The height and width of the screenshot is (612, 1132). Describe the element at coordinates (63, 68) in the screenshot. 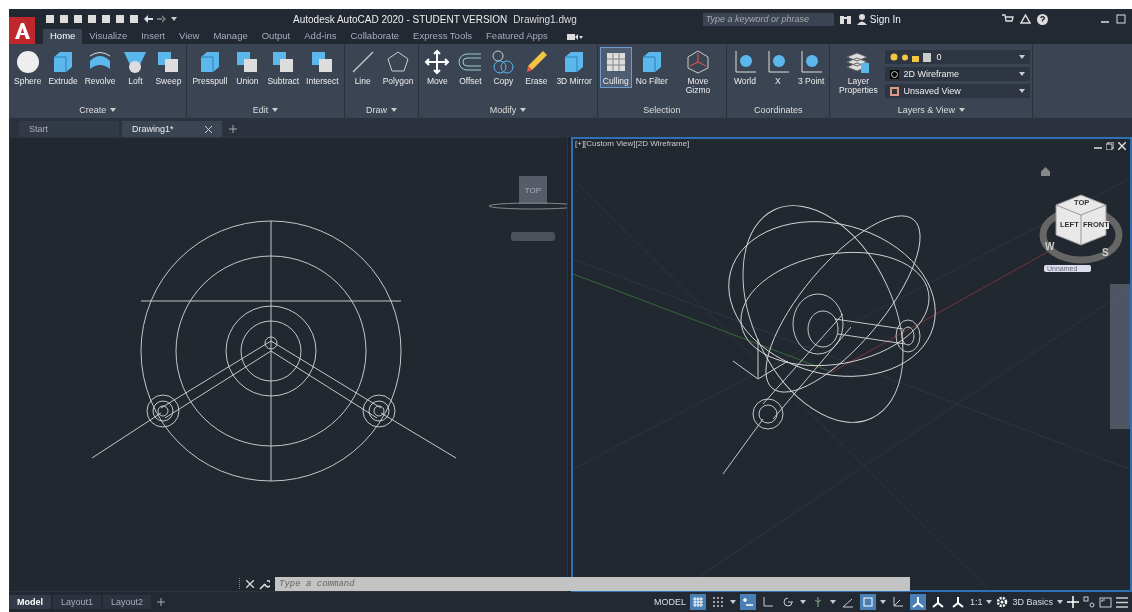

I see `ribbon-button: Extrude` at that location.